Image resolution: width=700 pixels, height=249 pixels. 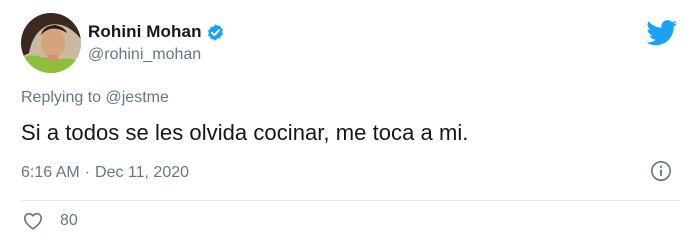 I want to click on replying-to: Replying to @jestme, so click(x=95, y=98).